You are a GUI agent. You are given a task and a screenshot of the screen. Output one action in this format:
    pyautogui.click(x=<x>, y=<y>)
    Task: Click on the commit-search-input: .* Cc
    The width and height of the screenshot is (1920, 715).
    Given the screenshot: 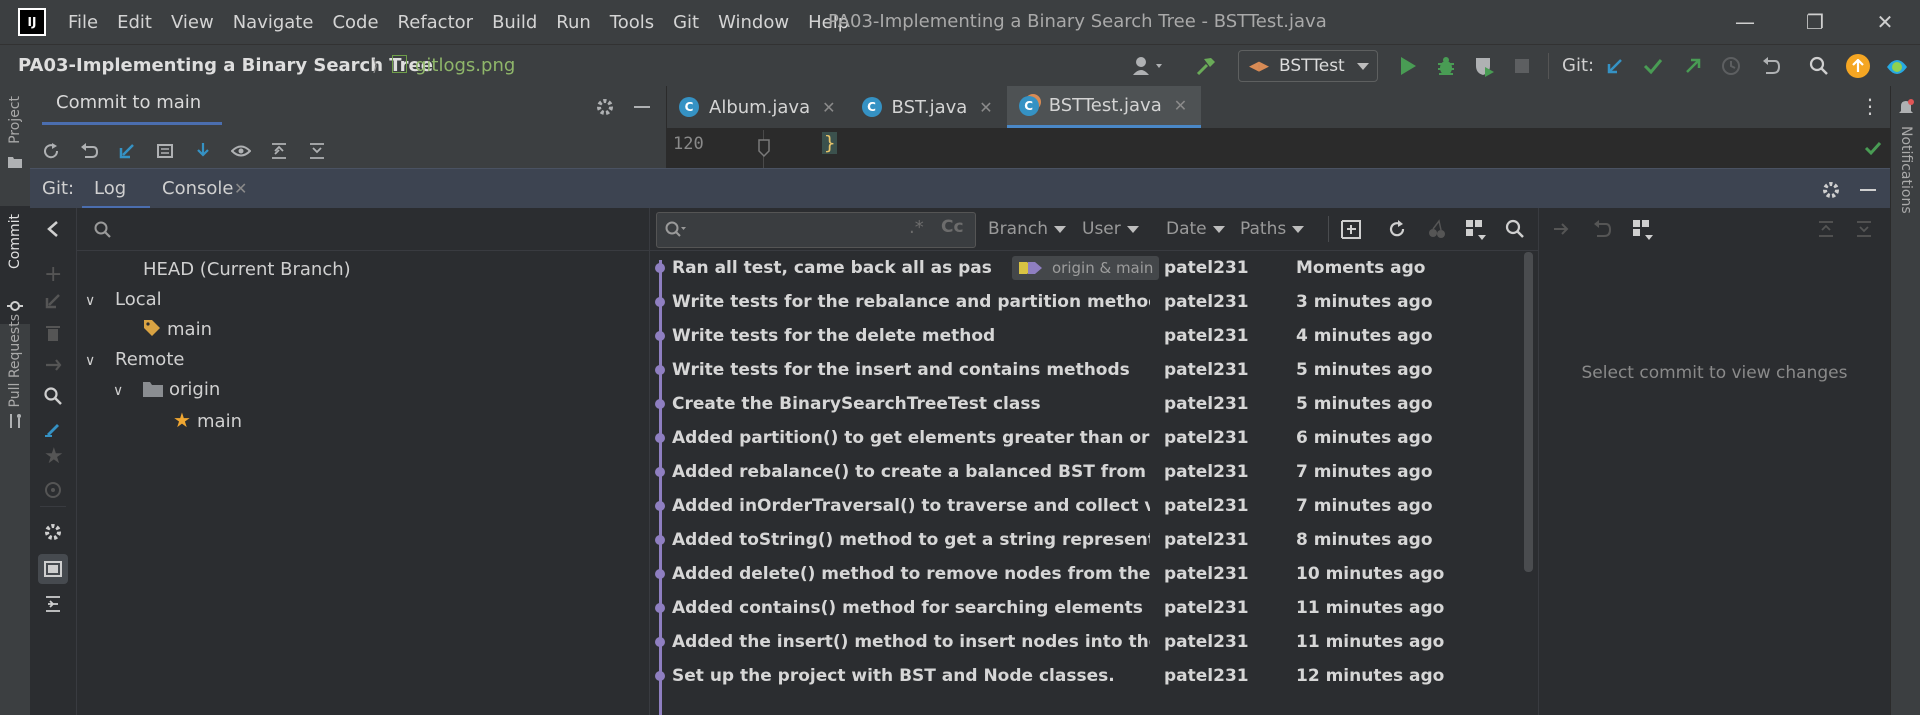 What is the action you would take?
    pyautogui.click(x=816, y=230)
    